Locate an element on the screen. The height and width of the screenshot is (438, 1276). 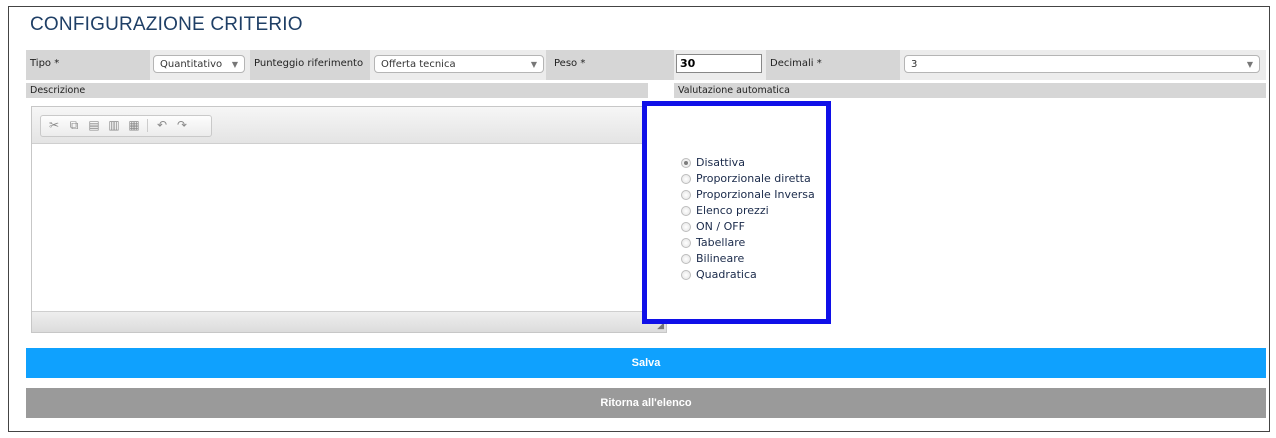
peso-input is located at coordinates (719, 63).